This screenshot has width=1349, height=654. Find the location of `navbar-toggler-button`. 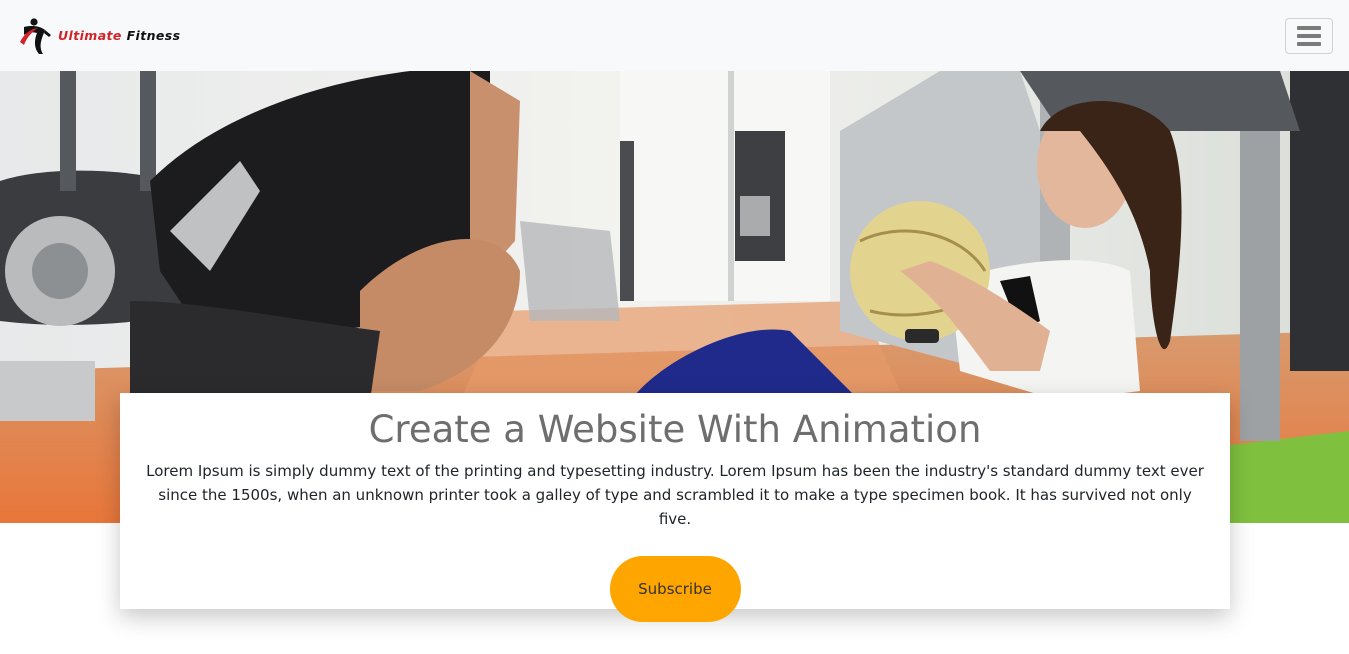

navbar-toggler-button is located at coordinates (1309, 35).